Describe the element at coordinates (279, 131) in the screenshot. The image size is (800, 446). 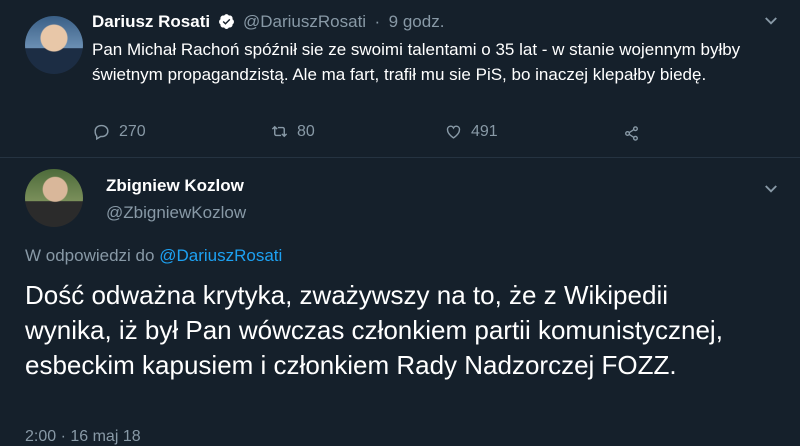
I see `retweet-icon` at that location.